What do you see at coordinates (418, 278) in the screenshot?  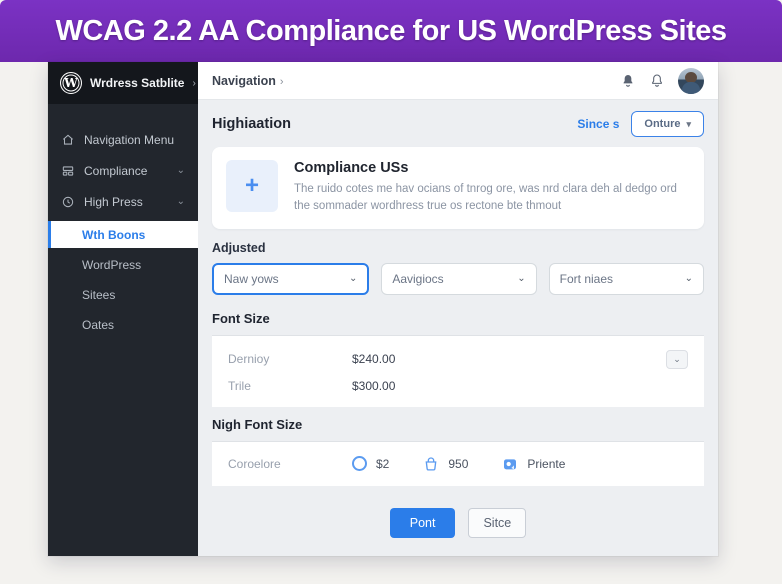 I see `dropdown-value: Aavigiocs` at bounding box center [418, 278].